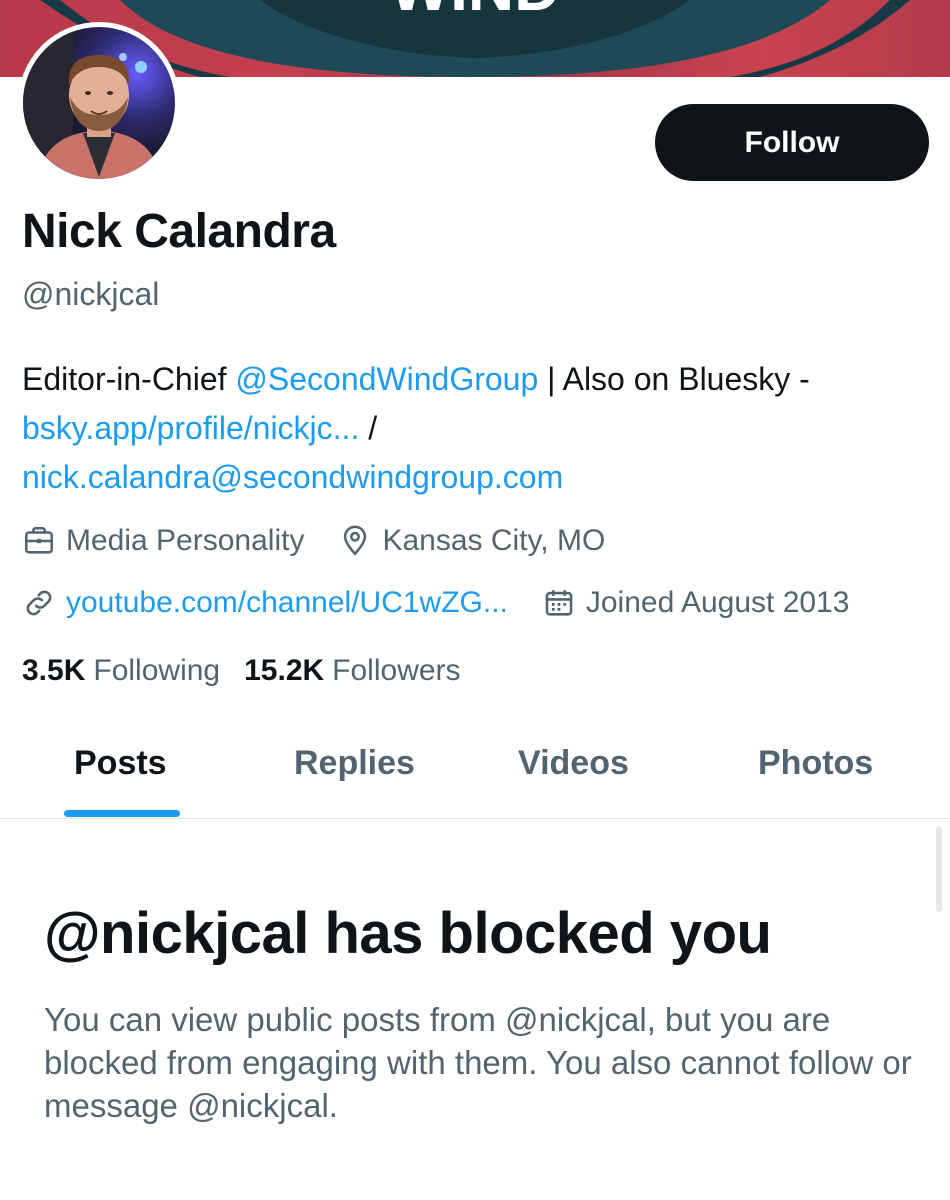 The height and width of the screenshot is (1200, 950). What do you see at coordinates (386, 379) in the screenshot?
I see `bio-mention-link: @SecondWindGroup` at bounding box center [386, 379].